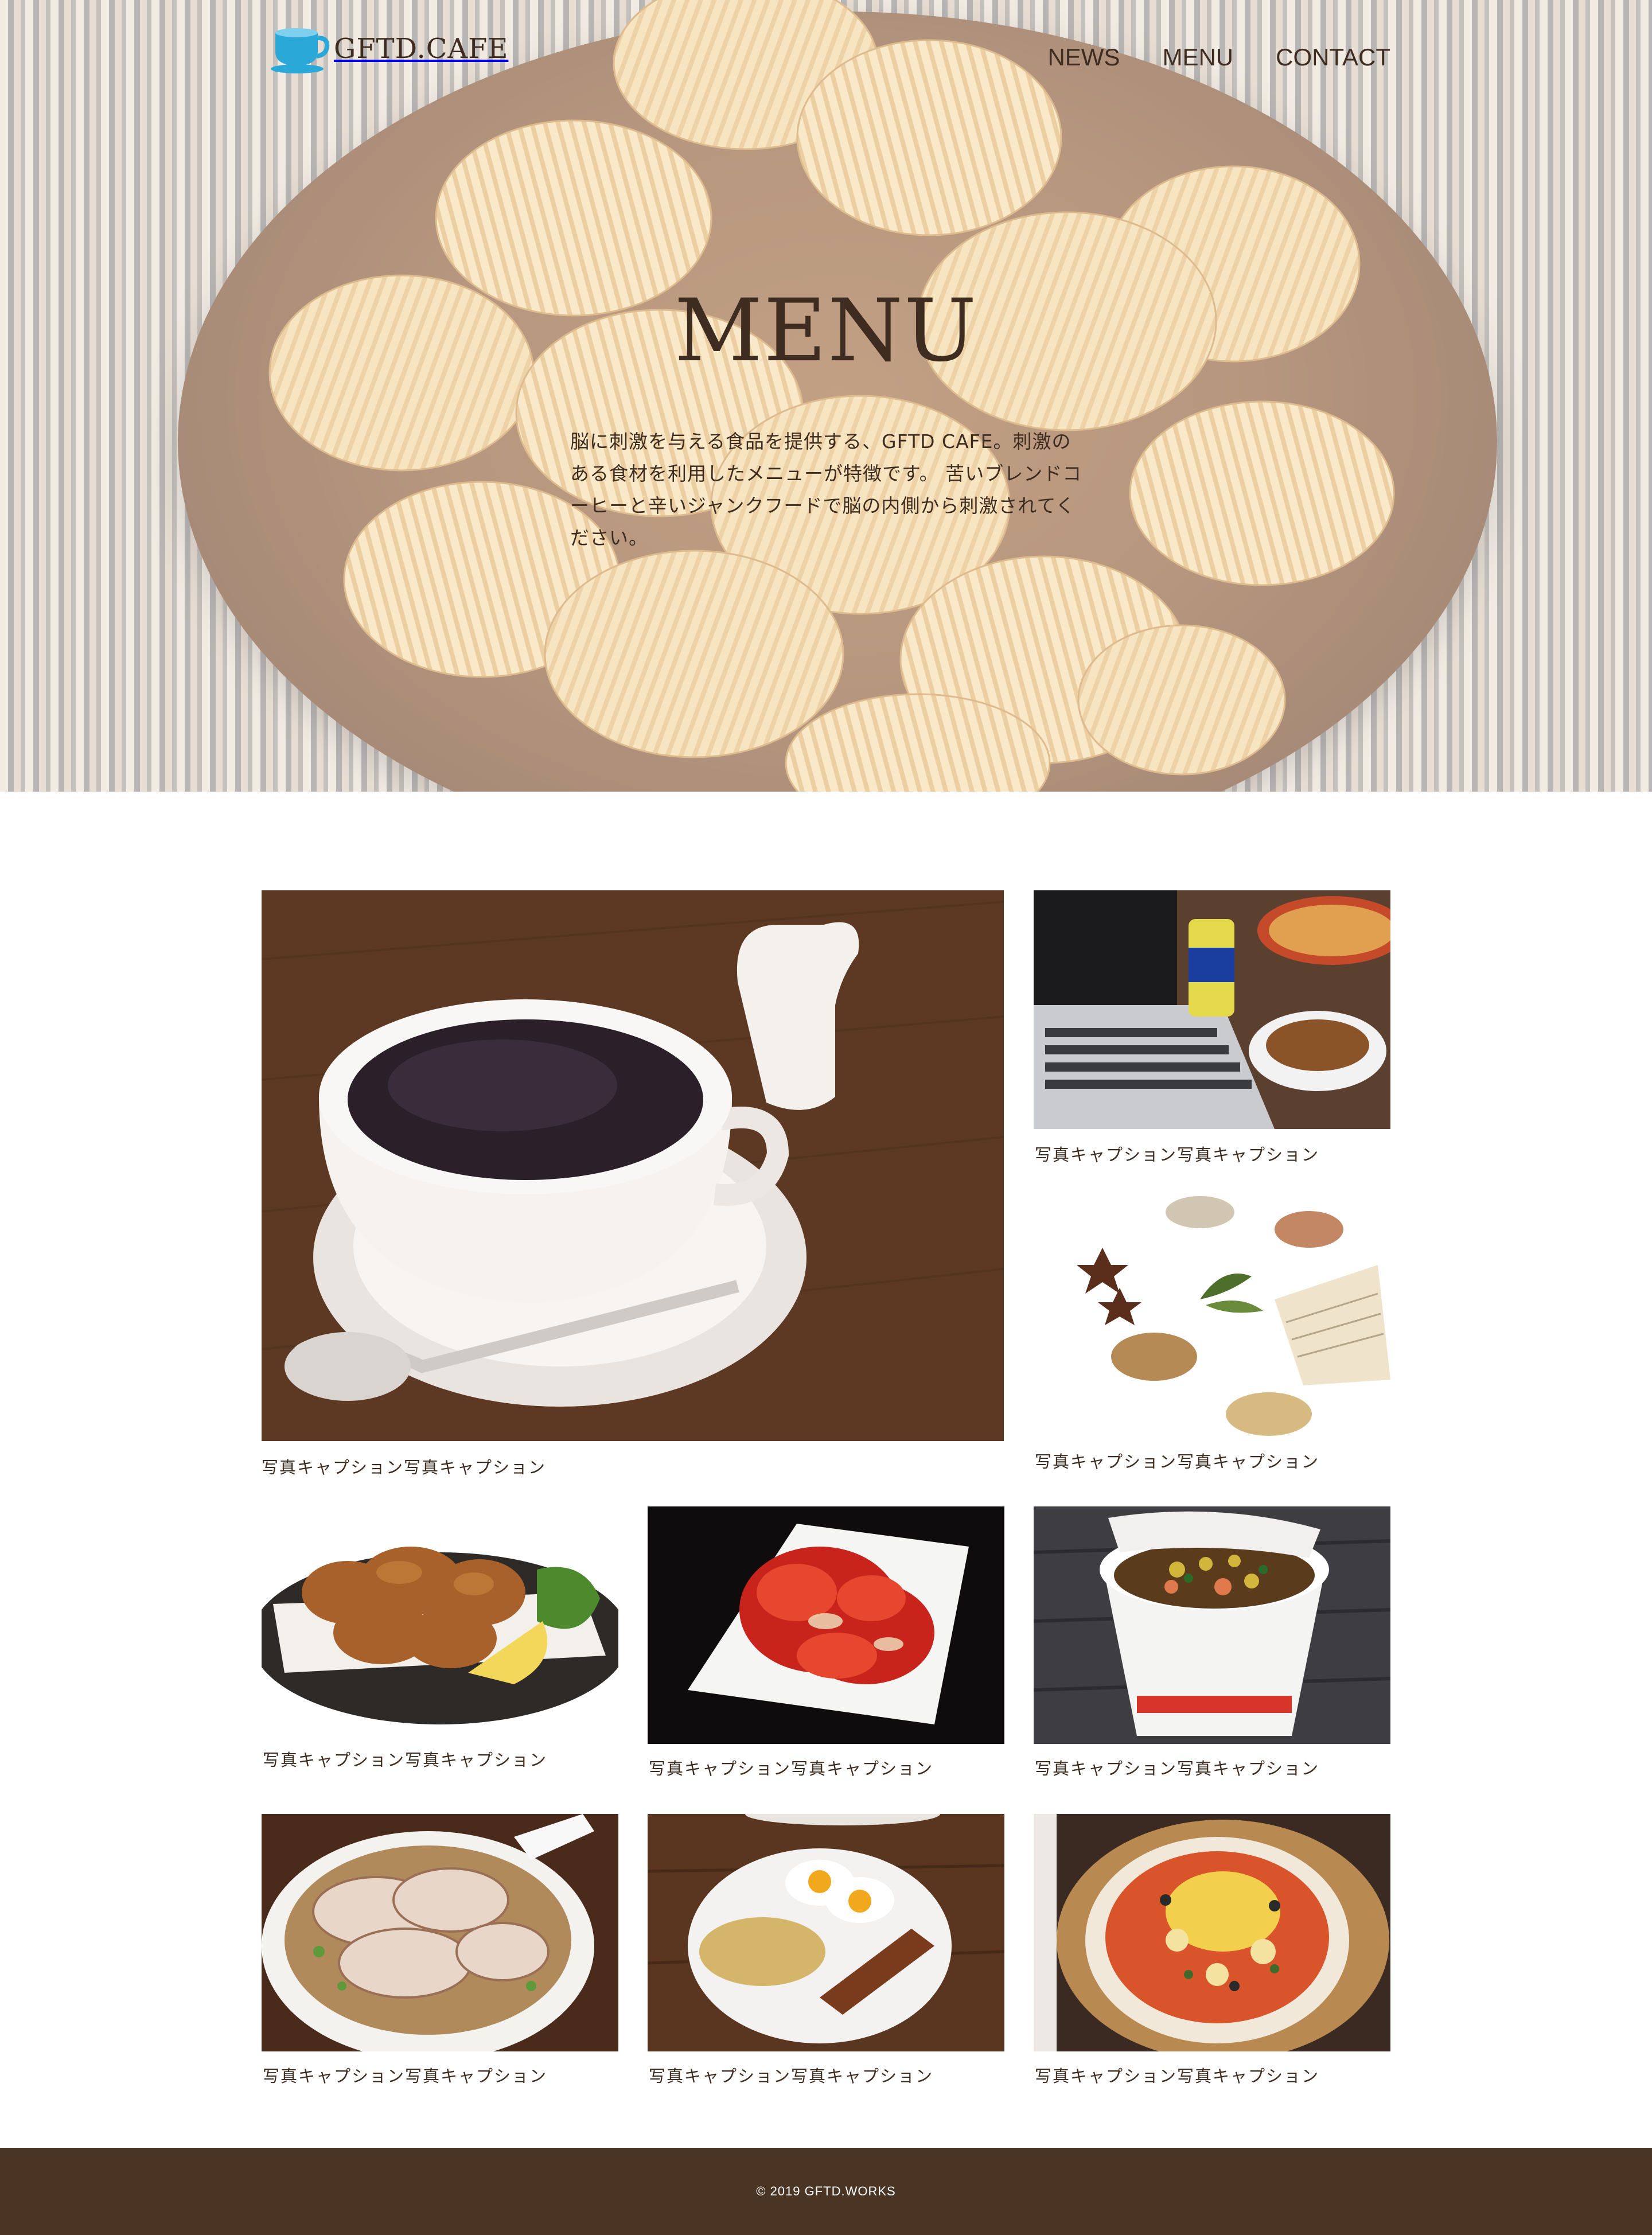 The image size is (1652, 2235). What do you see at coordinates (1333, 57) in the screenshot?
I see `nav-contact-link: CONTACT` at bounding box center [1333, 57].